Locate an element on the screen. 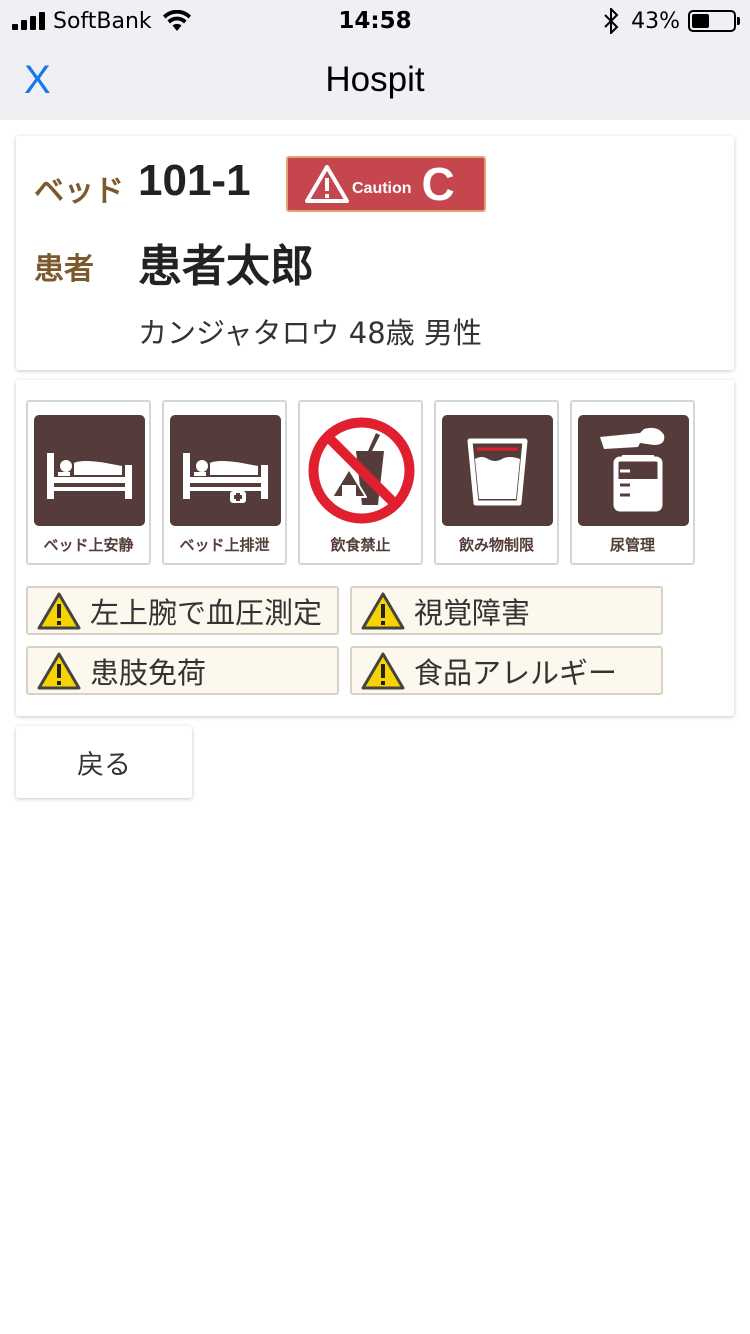 This screenshot has height=1334, width=750. nav-bar: X Hospit is located at coordinates (375, 80).